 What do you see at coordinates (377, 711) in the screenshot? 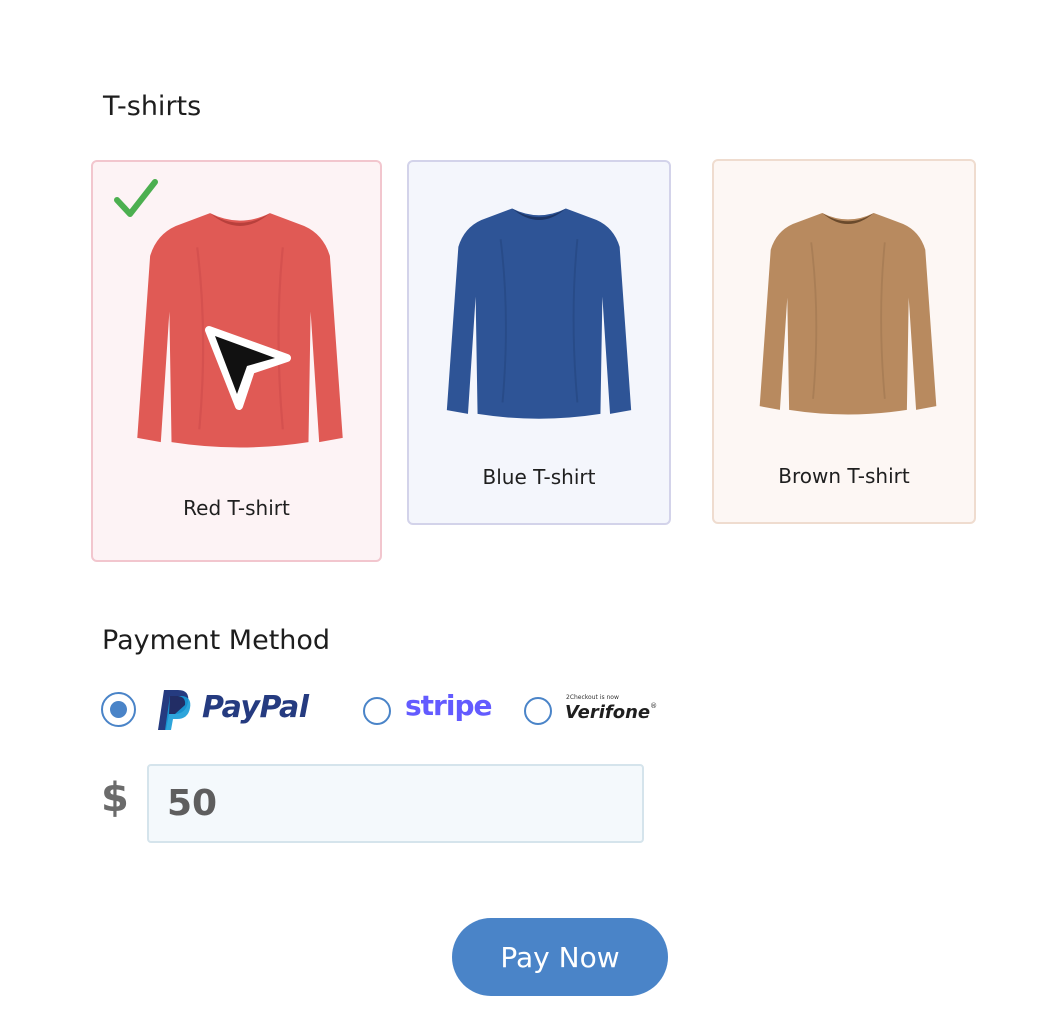
I see `stripe-radio` at bounding box center [377, 711].